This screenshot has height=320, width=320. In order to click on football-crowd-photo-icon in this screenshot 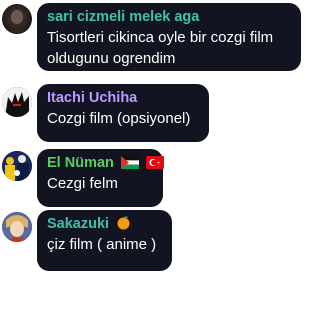, I will do `click(17, 166)`.